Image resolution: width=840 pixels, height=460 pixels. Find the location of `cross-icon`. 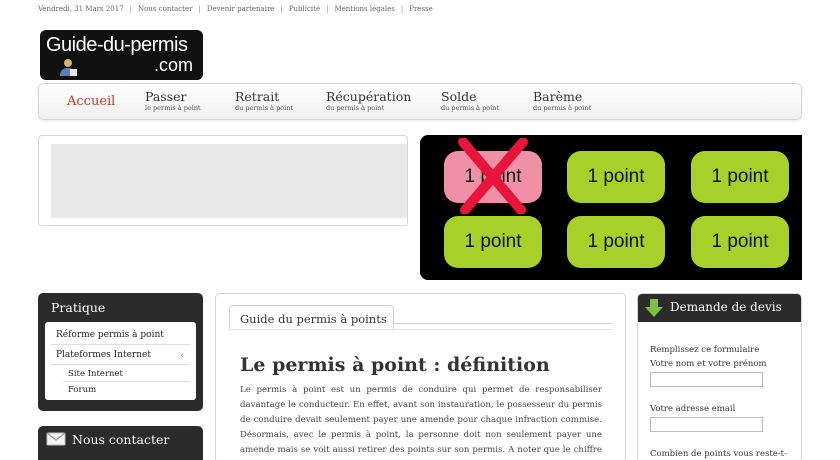

cross-icon is located at coordinates (493, 176).